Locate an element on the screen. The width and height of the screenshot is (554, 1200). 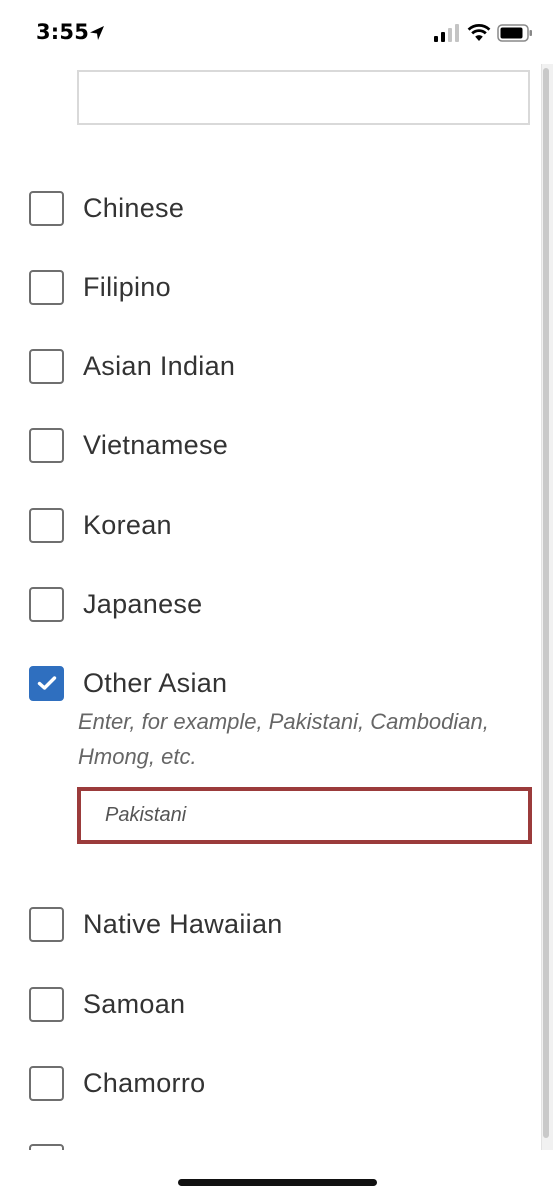
checkmark-icon is located at coordinates (46, 683).